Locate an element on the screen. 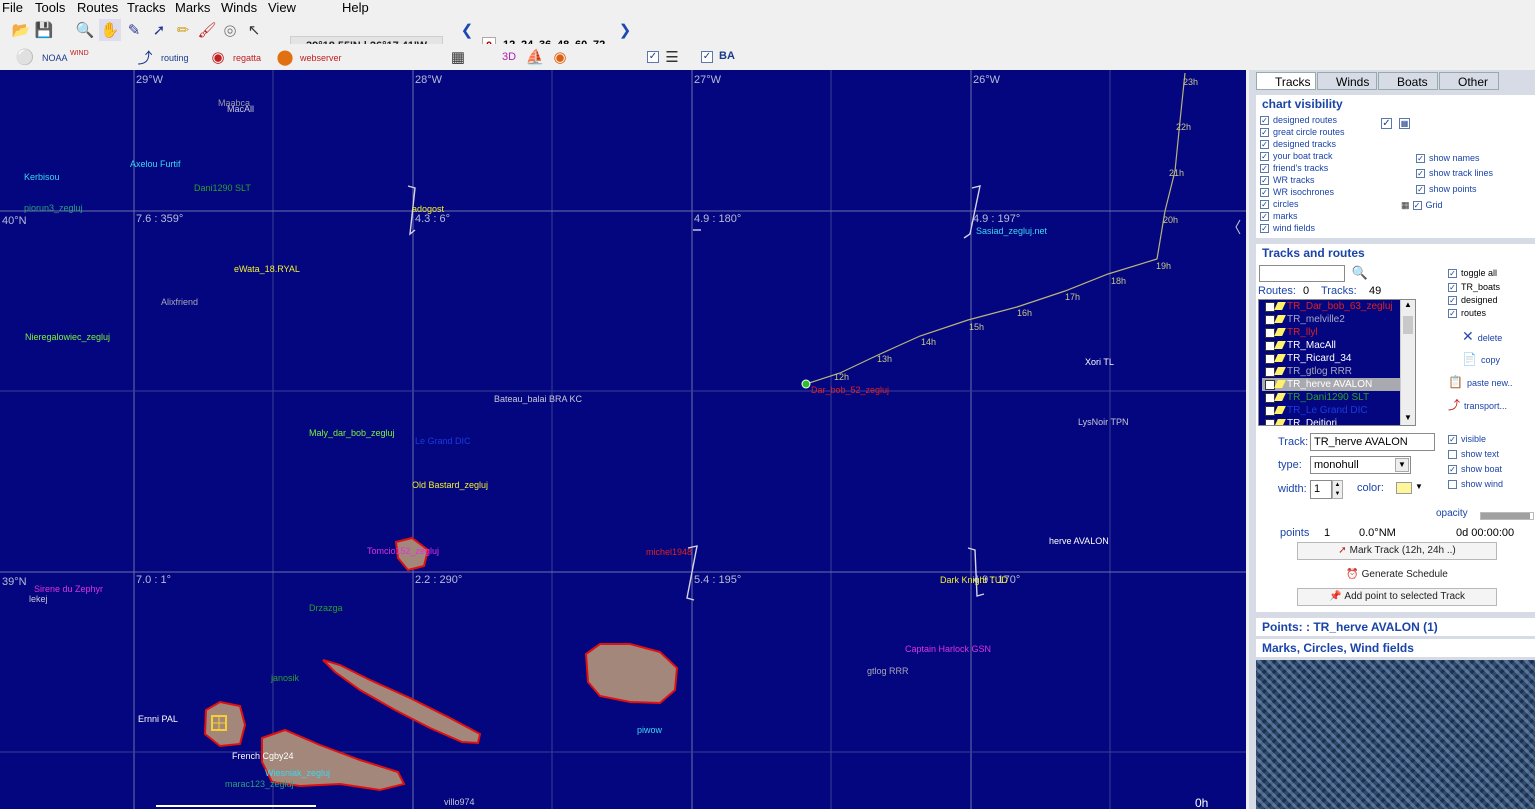  brush-icon: 🖌 is located at coordinates (207, 30).